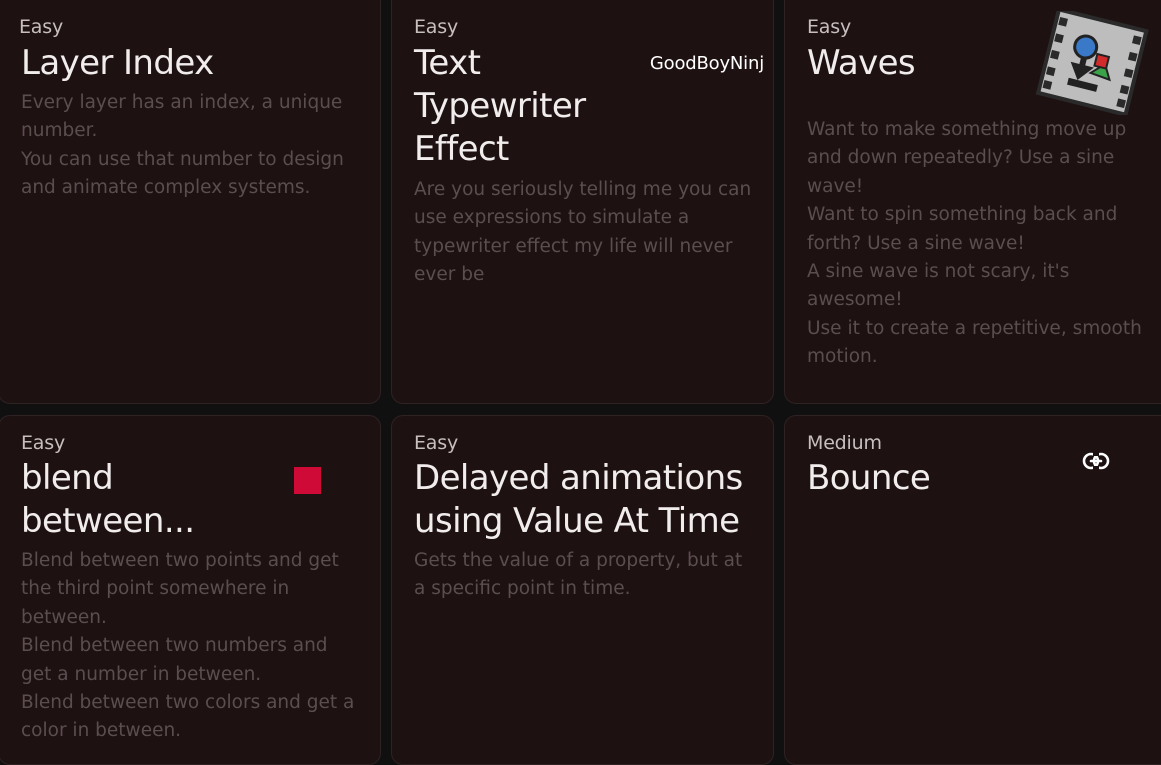 The width and height of the screenshot is (1161, 765). Describe the element at coordinates (117, 63) in the screenshot. I see `card-title: Layer Index` at that location.